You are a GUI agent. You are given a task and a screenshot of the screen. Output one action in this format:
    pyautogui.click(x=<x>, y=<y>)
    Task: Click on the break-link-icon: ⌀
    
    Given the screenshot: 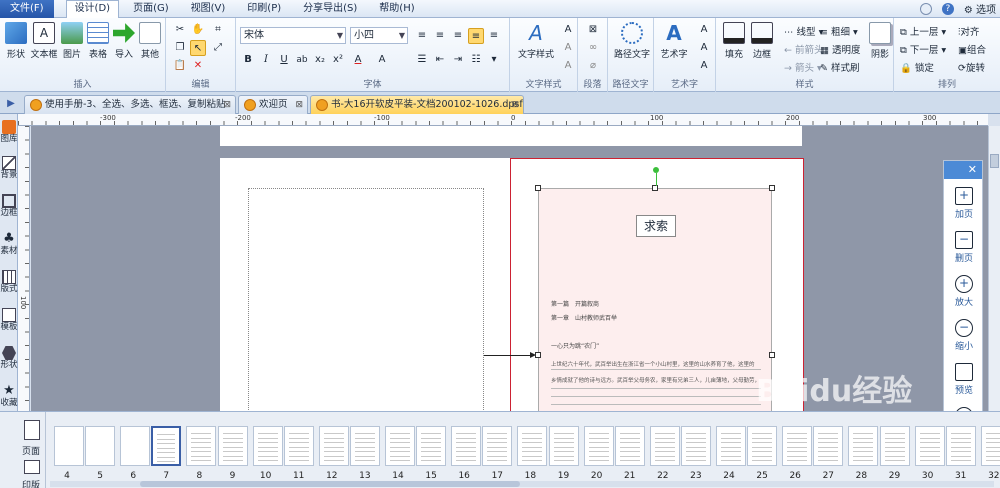 What is the action you would take?
    pyautogui.click(x=593, y=66)
    